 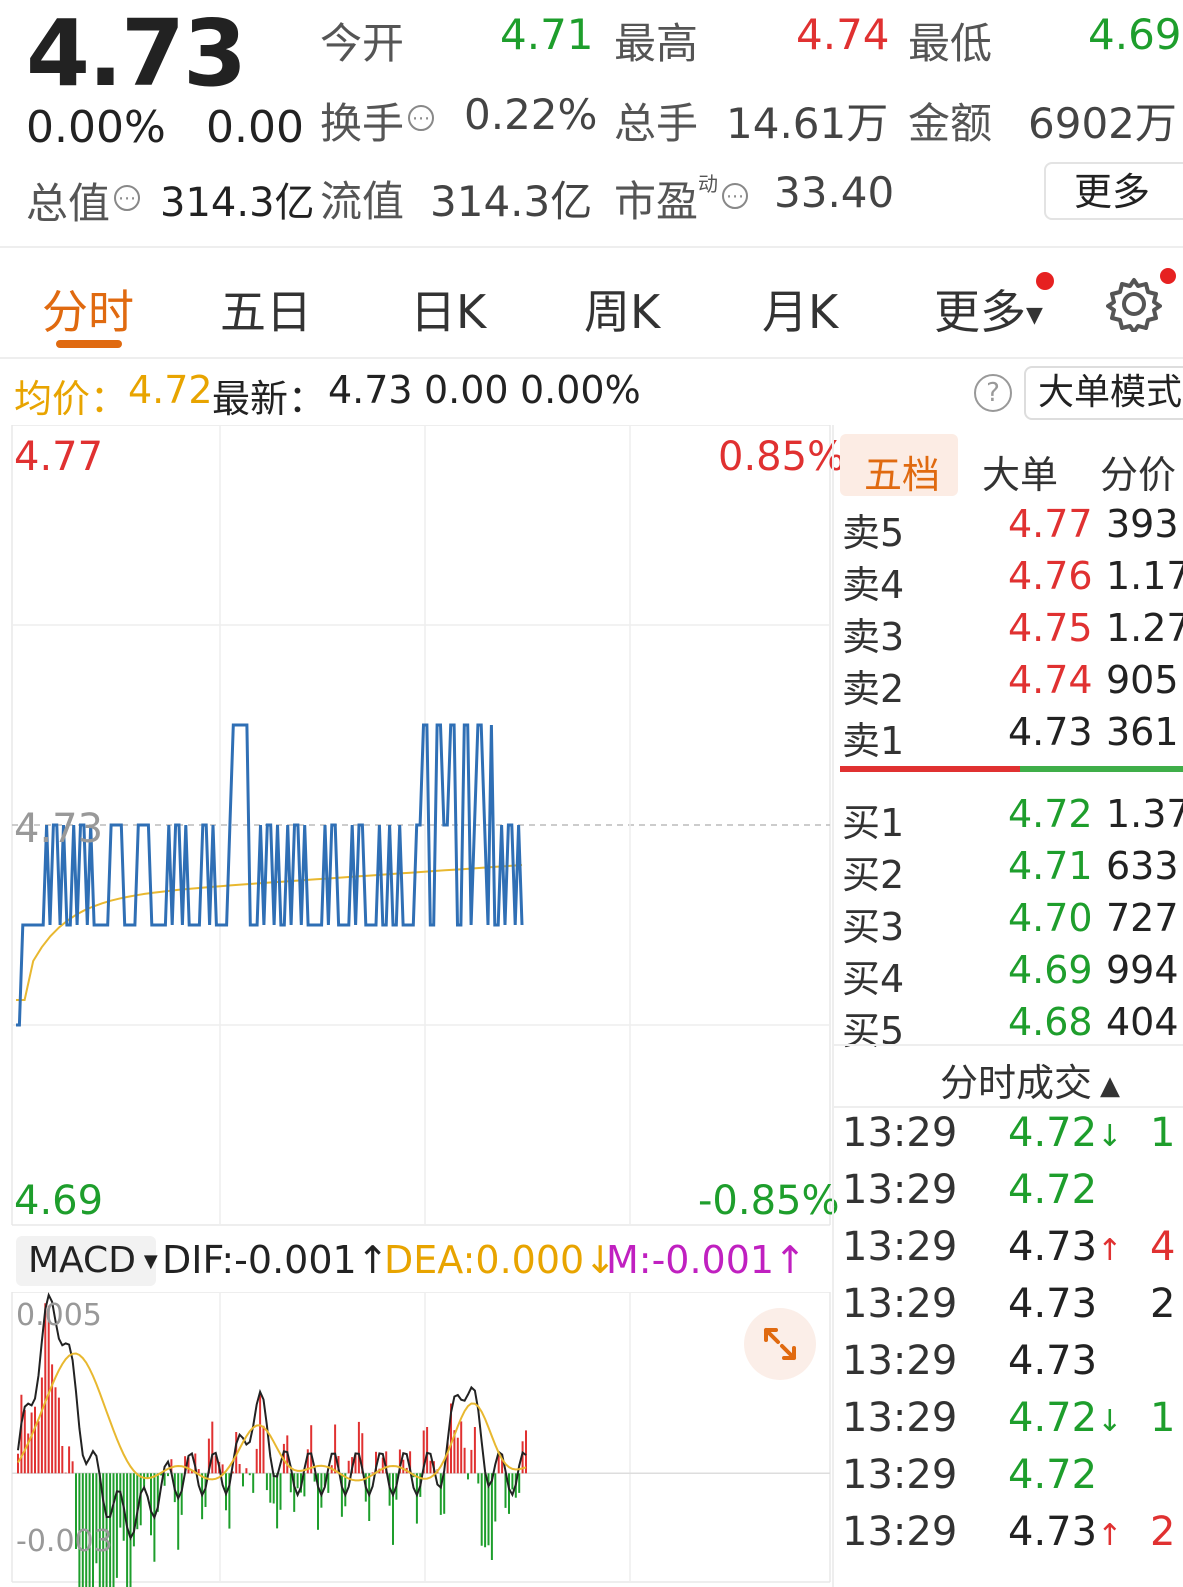 I want to click on tab-weekly-k: 周K, so click(x=622, y=309).